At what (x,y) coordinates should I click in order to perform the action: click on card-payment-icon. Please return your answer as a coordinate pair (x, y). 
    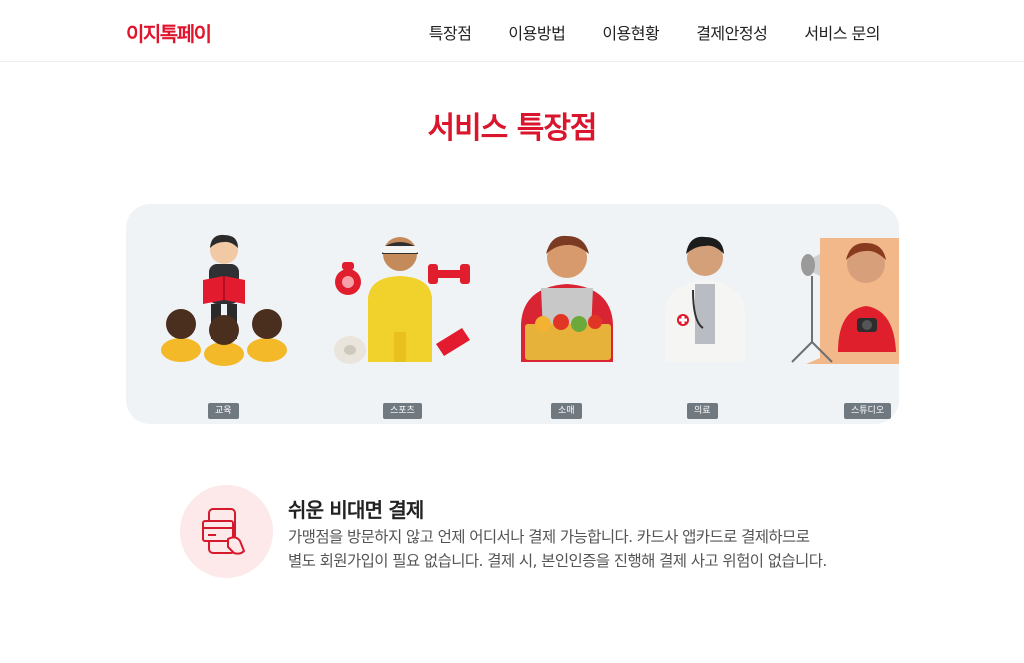
    Looking at the image, I should click on (223, 531).